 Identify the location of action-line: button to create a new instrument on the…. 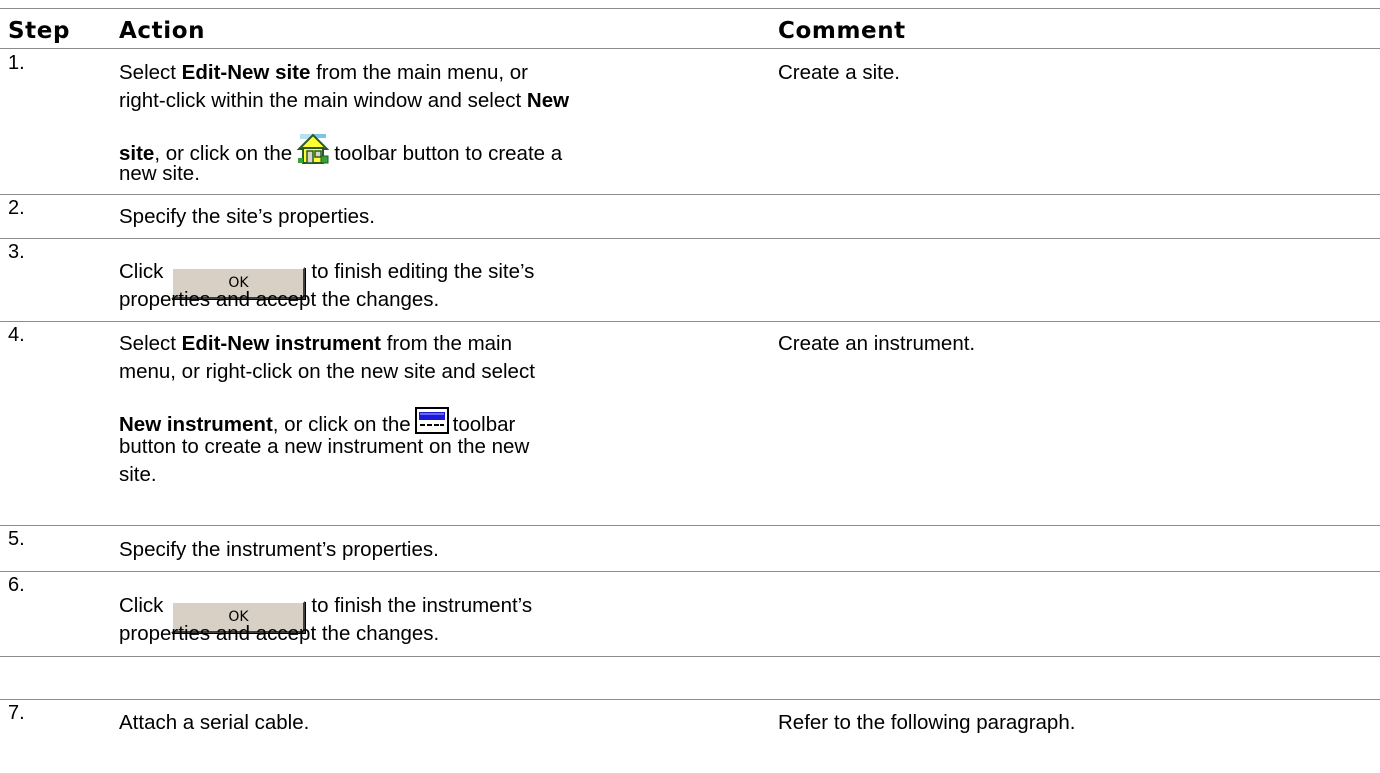
(324, 446).